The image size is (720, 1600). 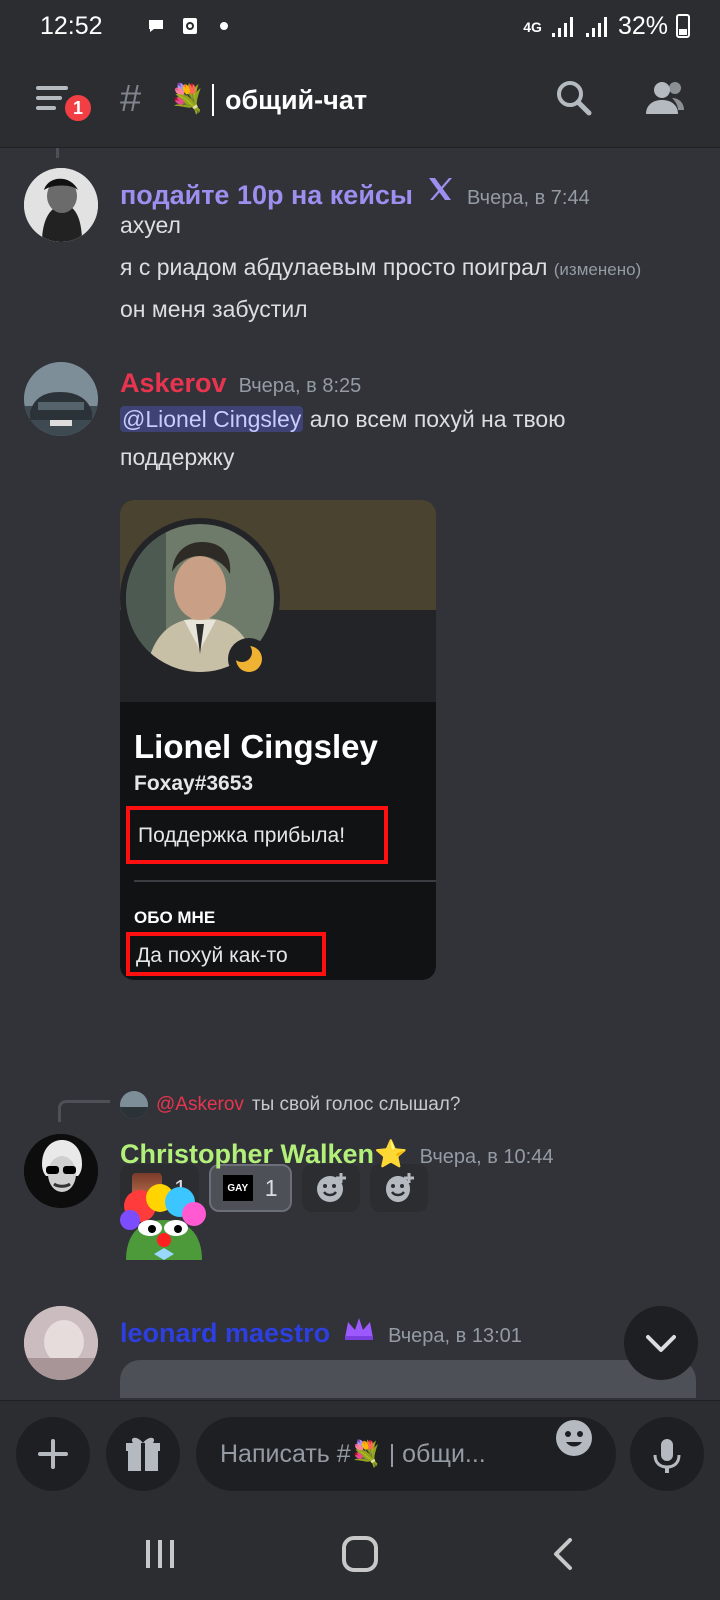 What do you see at coordinates (528, 198) in the screenshot?
I see `timestamp: Вчера, в 7:44` at bounding box center [528, 198].